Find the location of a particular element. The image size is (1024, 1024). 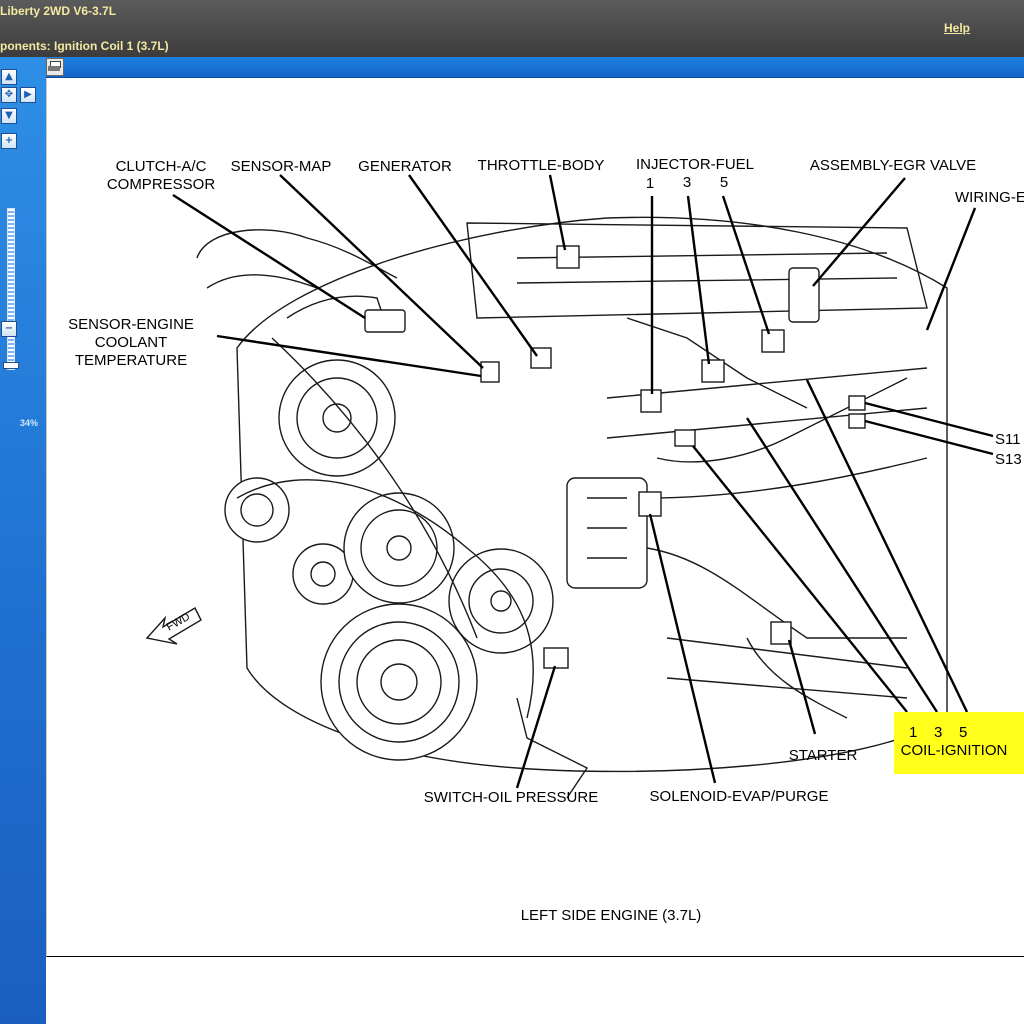

print-icon is located at coordinates (55, 67).